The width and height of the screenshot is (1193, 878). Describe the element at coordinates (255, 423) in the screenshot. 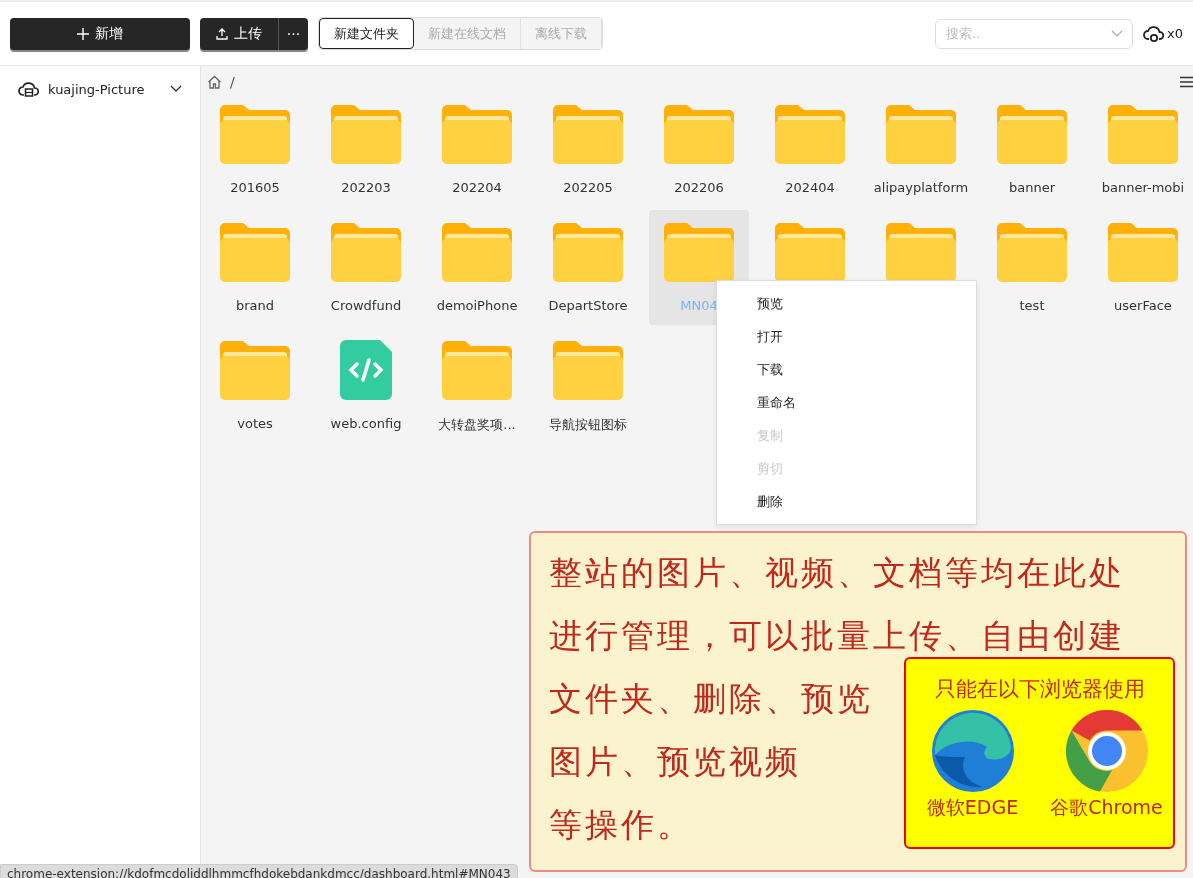

I see `file-name: votes` at that location.